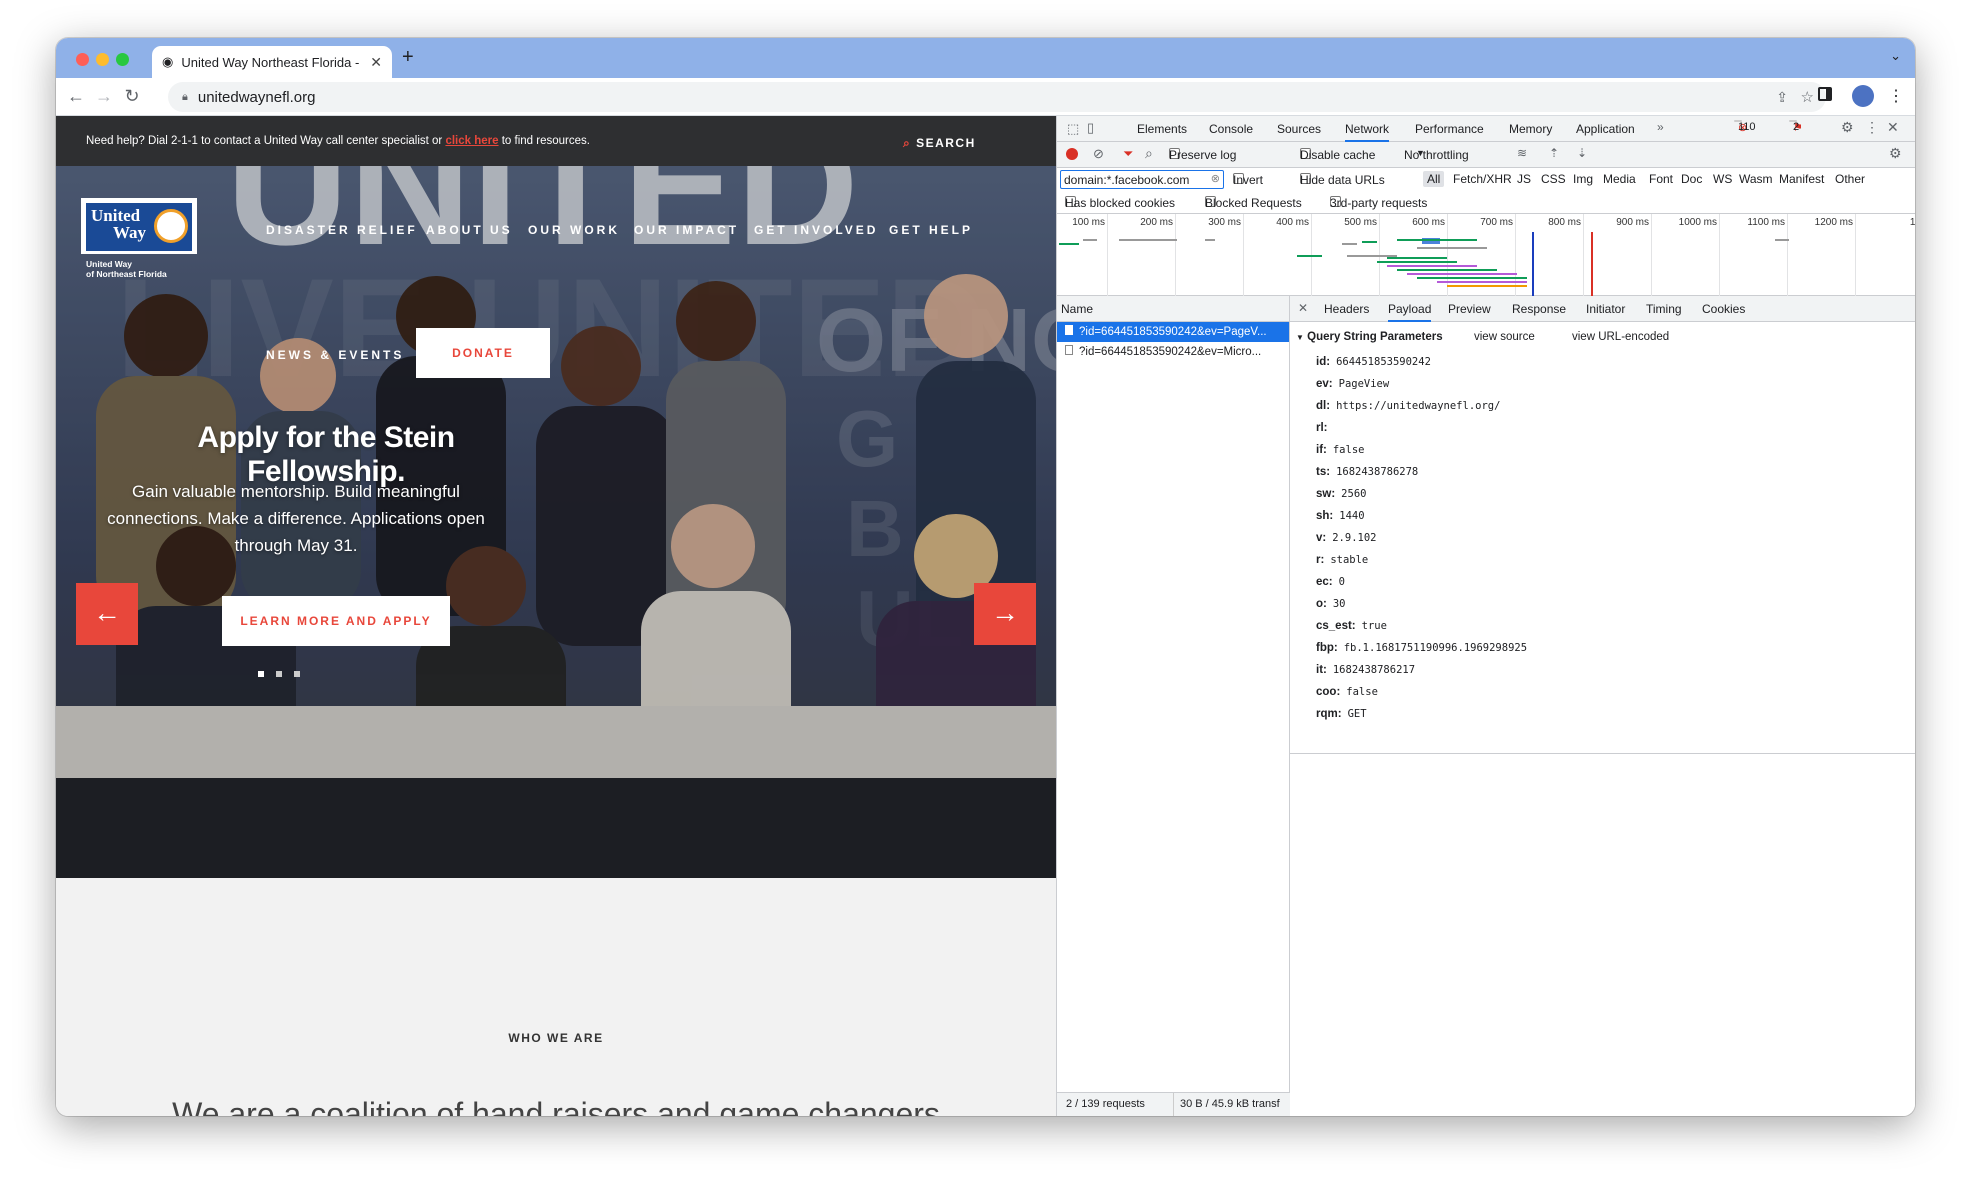  What do you see at coordinates (82, 59) in the screenshot?
I see `close-window-button` at bounding box center [82, 59].